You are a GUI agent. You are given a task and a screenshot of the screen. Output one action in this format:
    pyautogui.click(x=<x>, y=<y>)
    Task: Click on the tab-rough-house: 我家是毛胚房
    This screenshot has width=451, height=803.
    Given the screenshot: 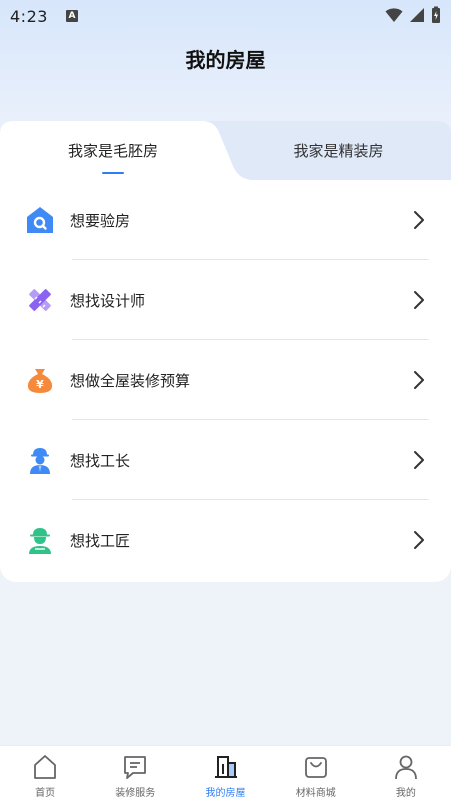 What is the action you would take?
    pyautogui.click(x=113, y=150)
    